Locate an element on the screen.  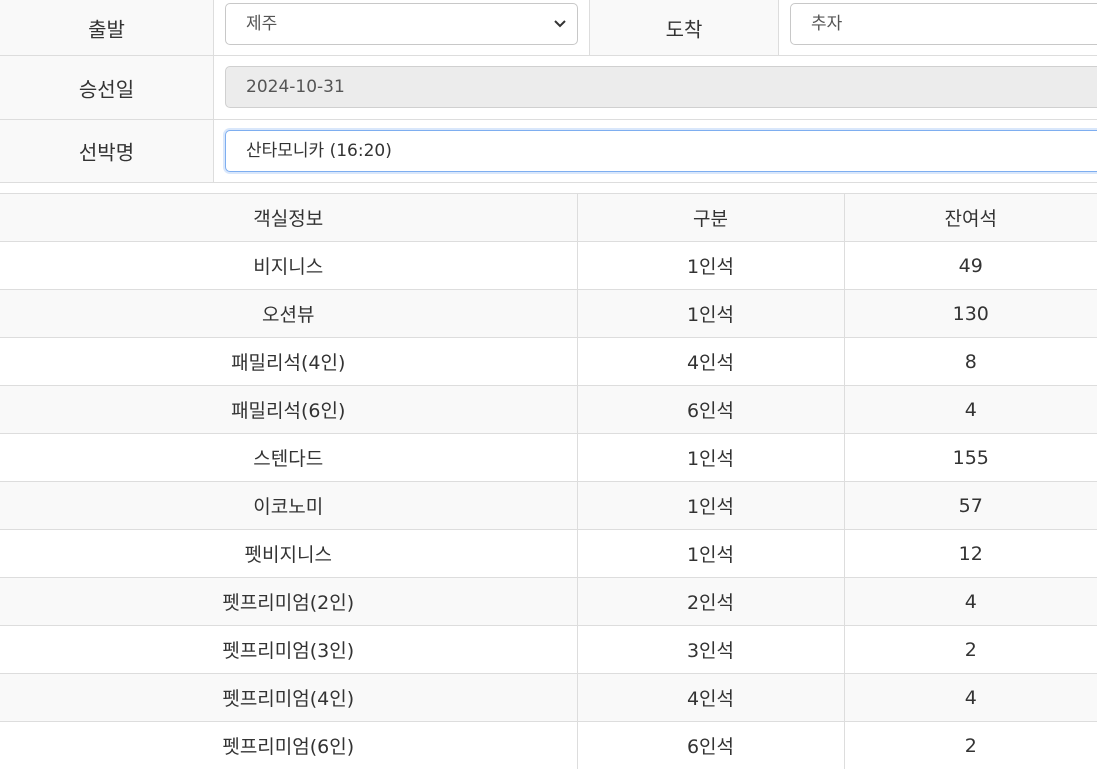
header-remaining-seats: 잔여석 is located at coordinates (970, 218).